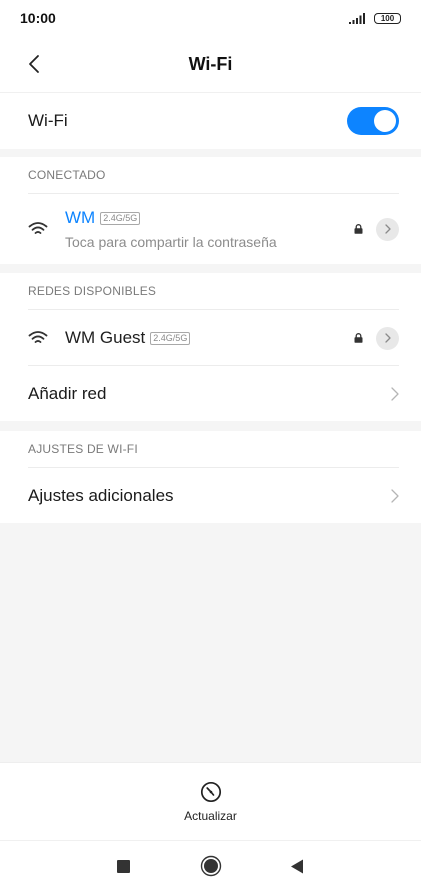 The image size is (421, 890). I want to click on system-navigation-bar, so click(210, 865).